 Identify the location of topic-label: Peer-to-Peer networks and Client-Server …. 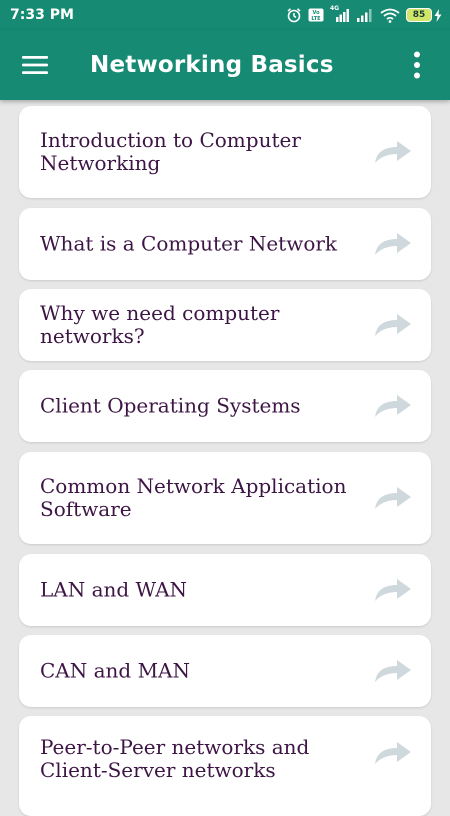
(175, 758).